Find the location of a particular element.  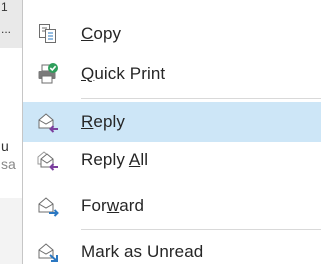

copy-icon is located at coordinates (48, 34).